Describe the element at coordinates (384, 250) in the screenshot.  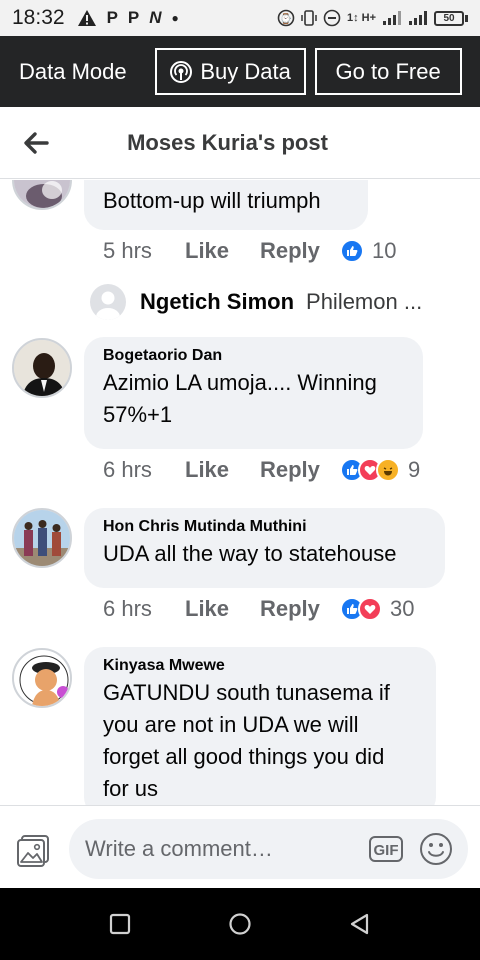
I see `reaction-count: 10` at that location.